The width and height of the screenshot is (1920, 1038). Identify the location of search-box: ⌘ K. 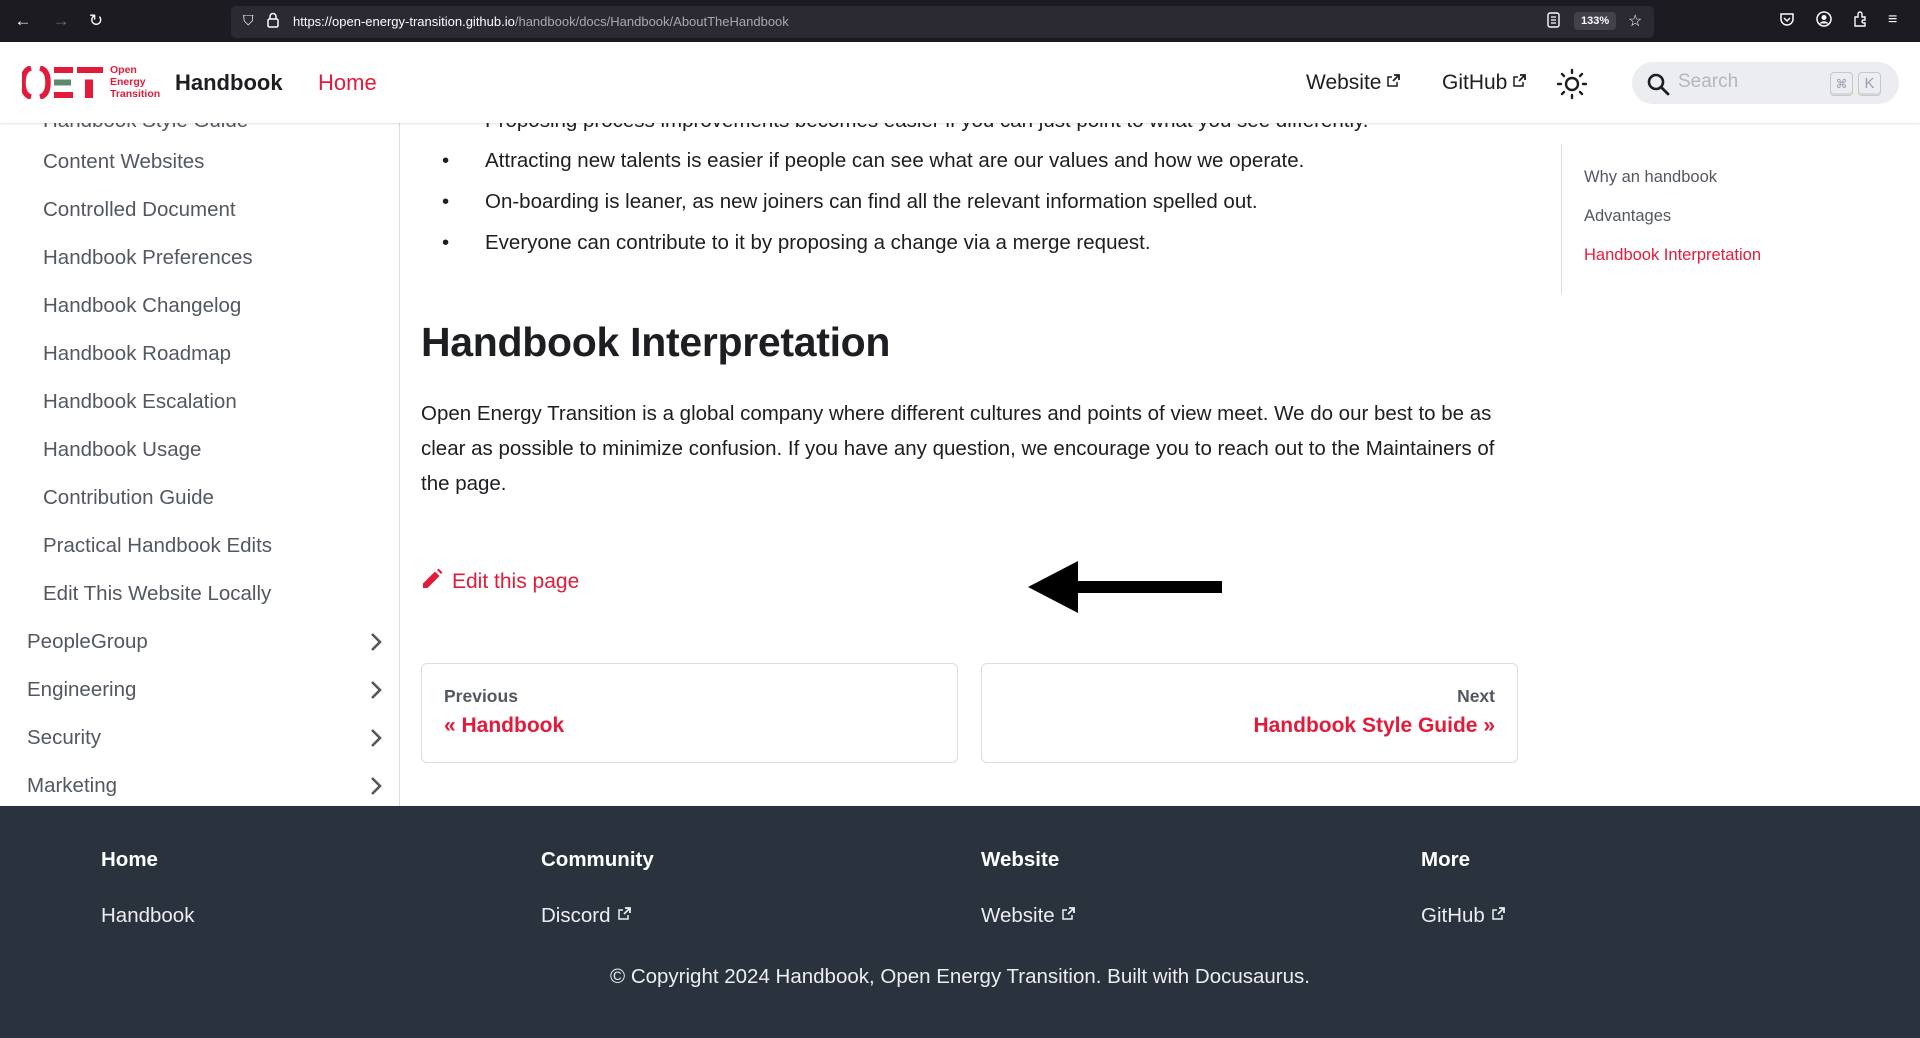
(1765, 83).